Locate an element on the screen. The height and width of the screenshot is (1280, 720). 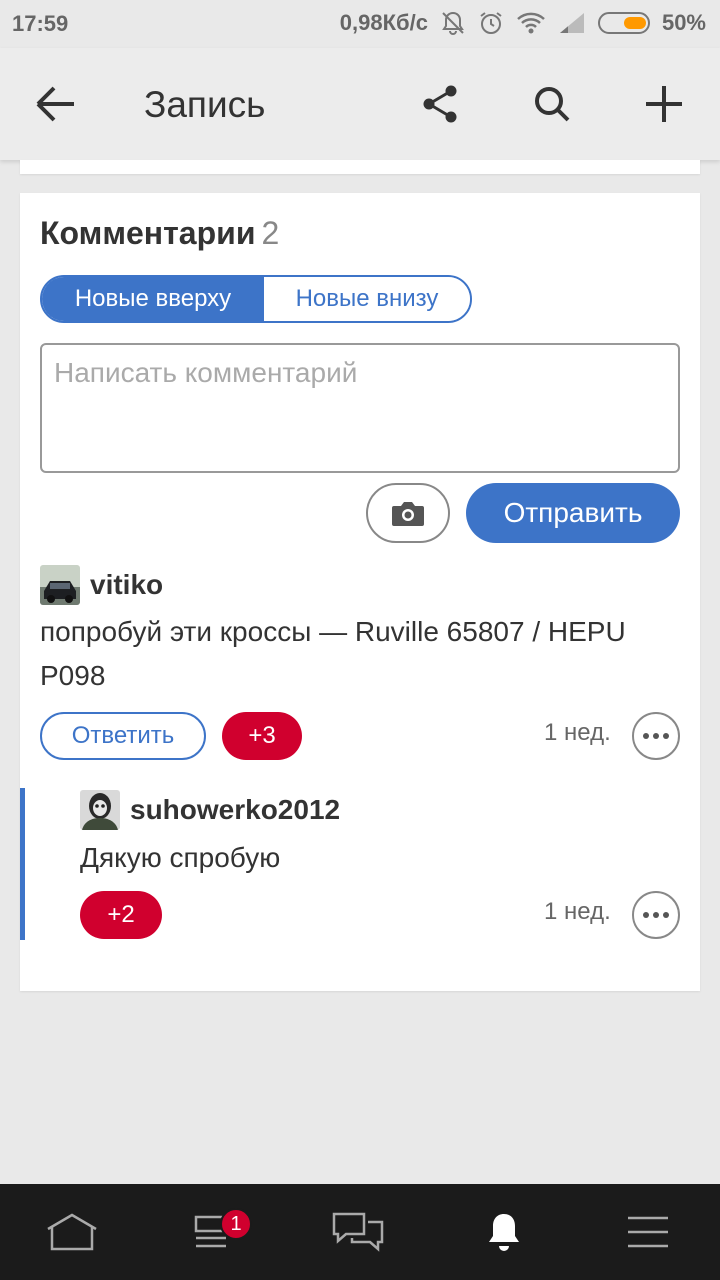
battery-percent: 50% is located at coordinates (683, 22).